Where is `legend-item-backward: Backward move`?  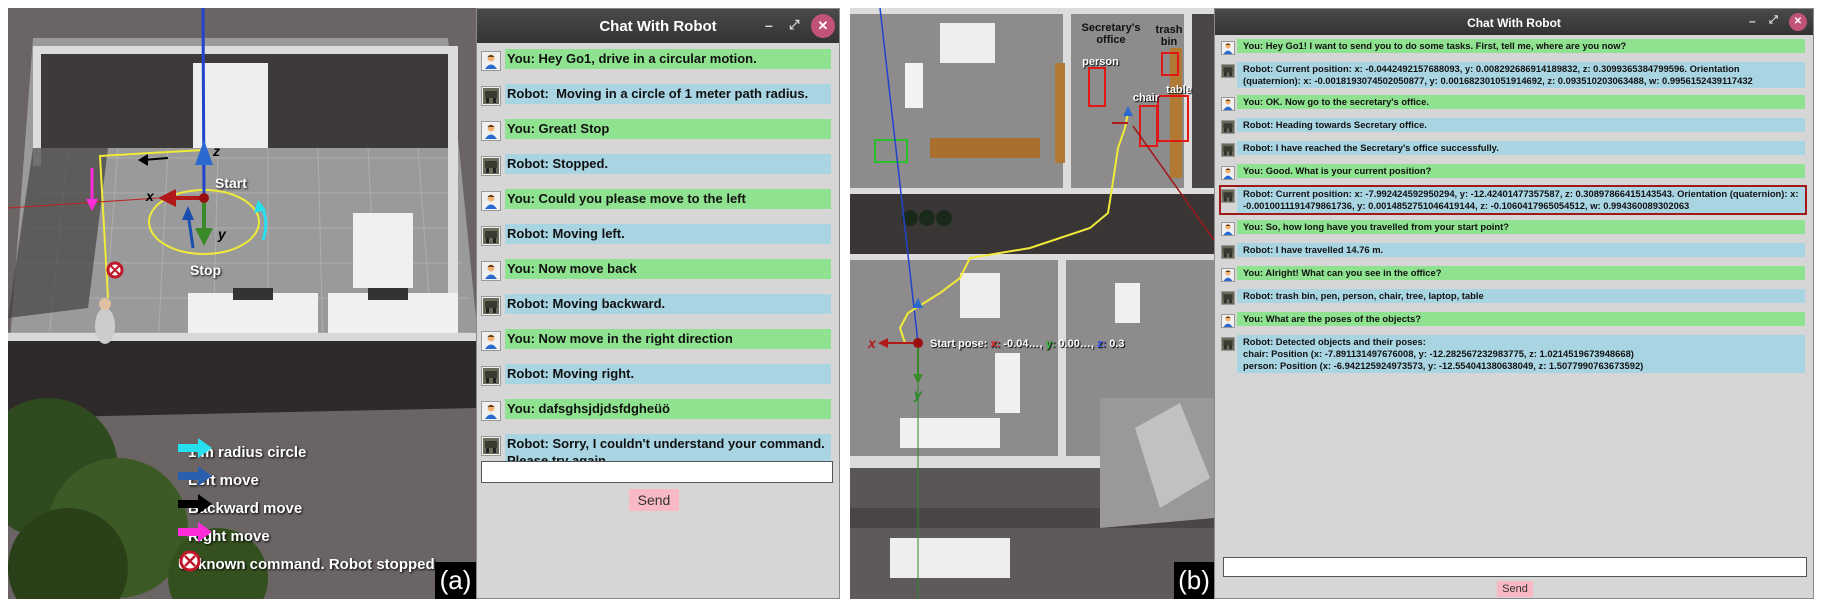 legend-item-backward: Backward move is located at coordinates (306, 508).